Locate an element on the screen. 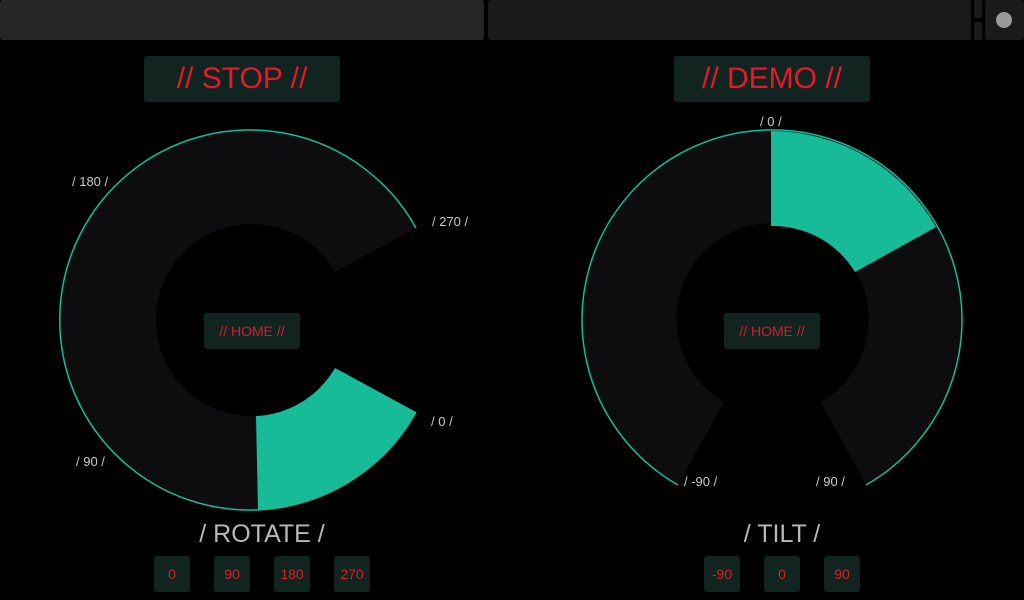 The width and height of the screenshot is (1024, 600). rotate-preset-0: 0 is located at coordinates (172, 574).